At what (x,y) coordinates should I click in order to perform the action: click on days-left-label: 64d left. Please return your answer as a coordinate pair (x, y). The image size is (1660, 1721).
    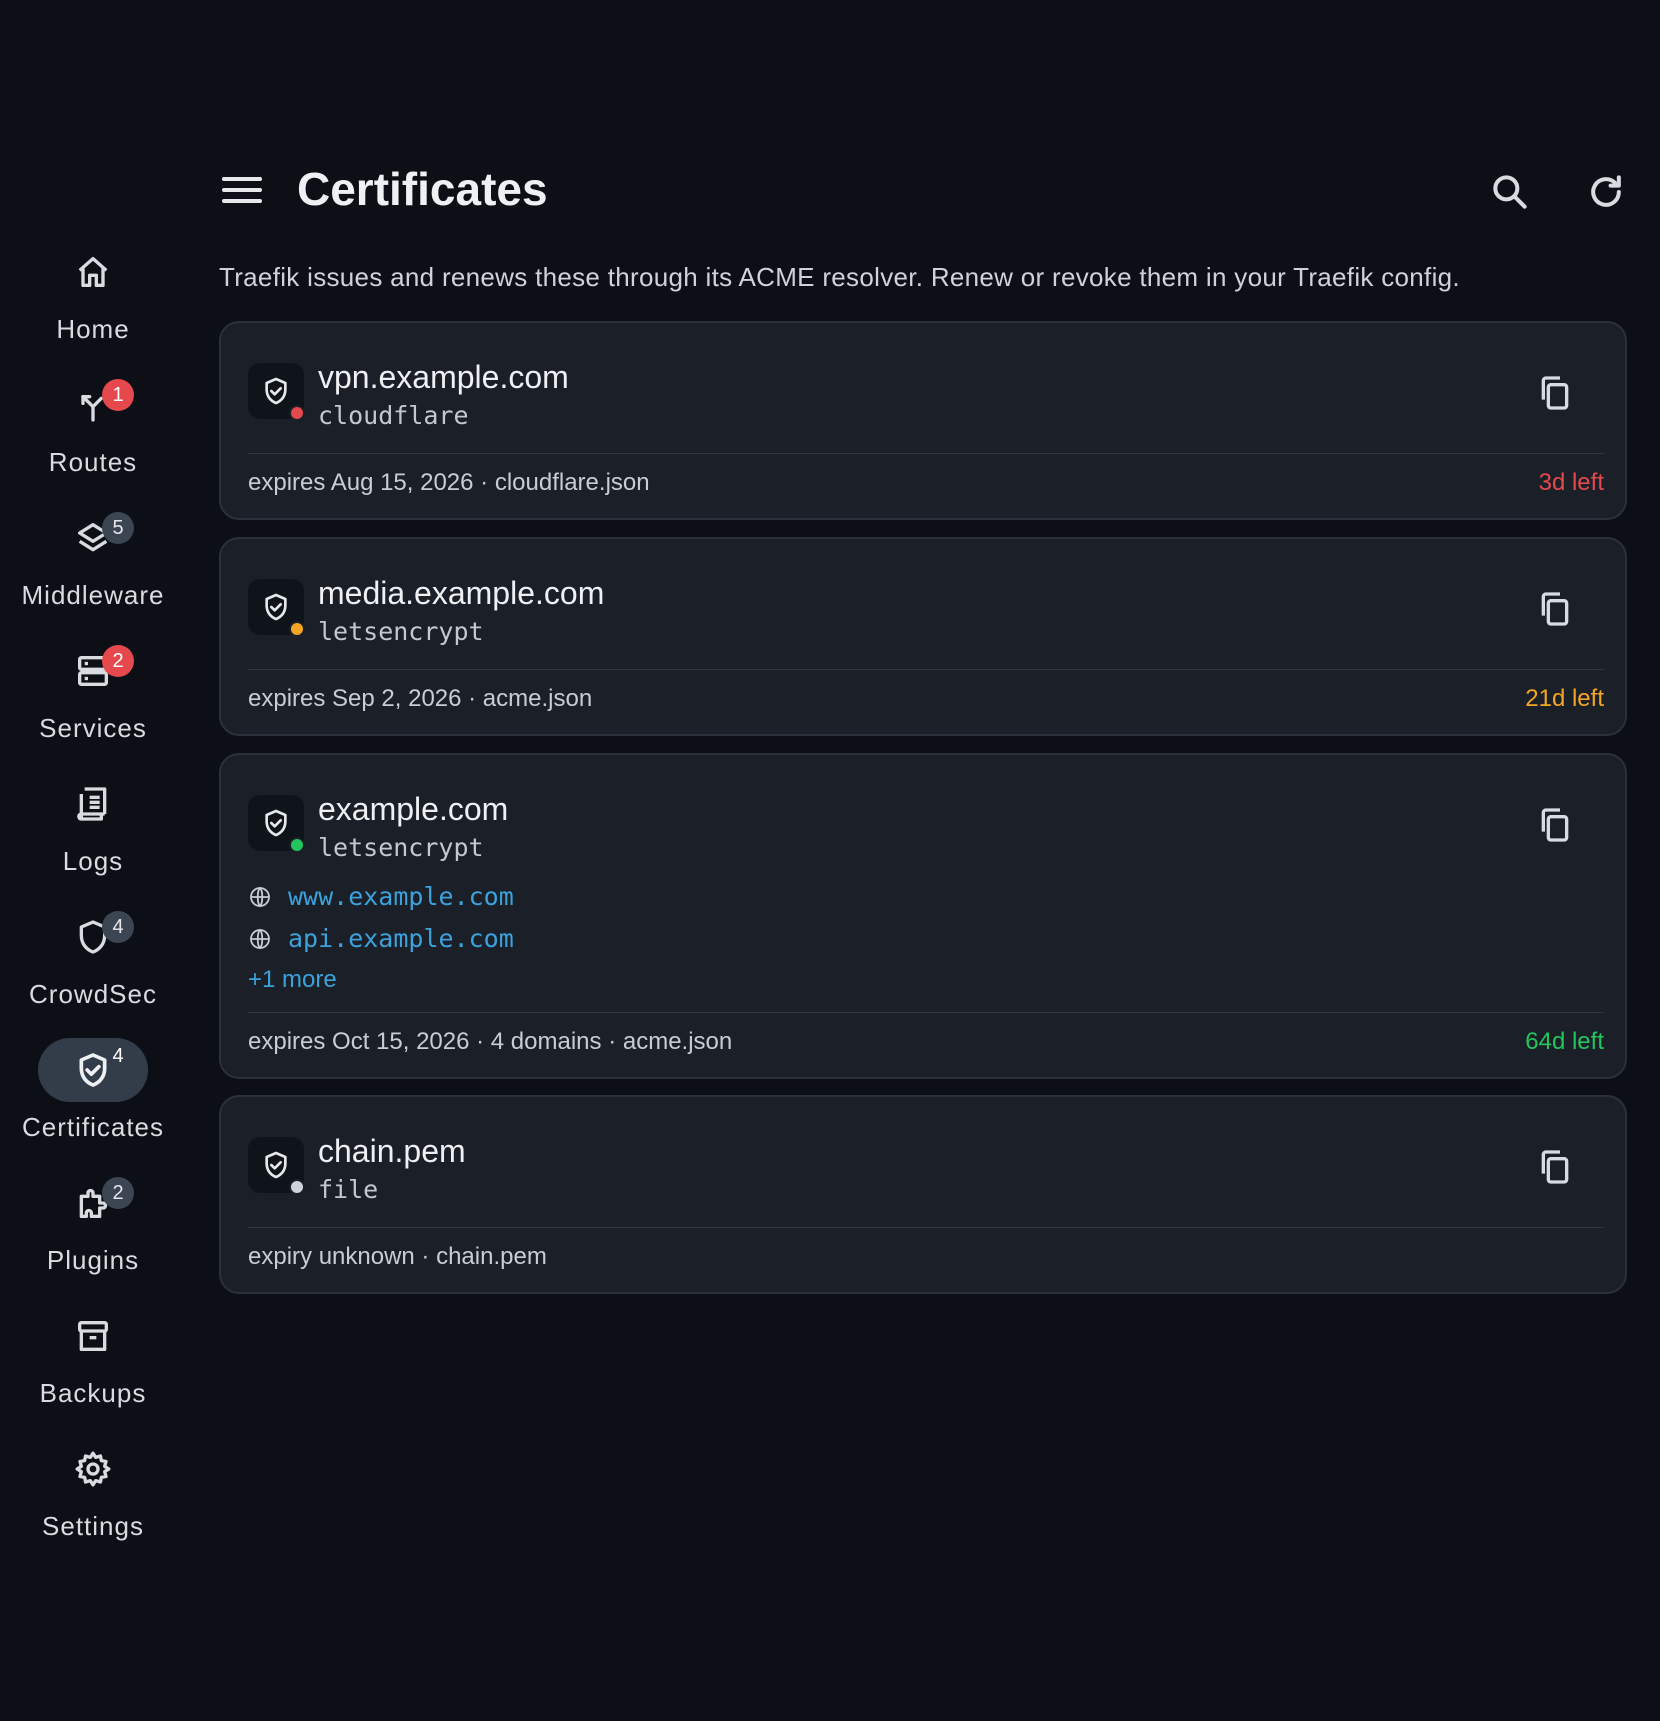
    Looking at the image, I should click on (1564, 1041).